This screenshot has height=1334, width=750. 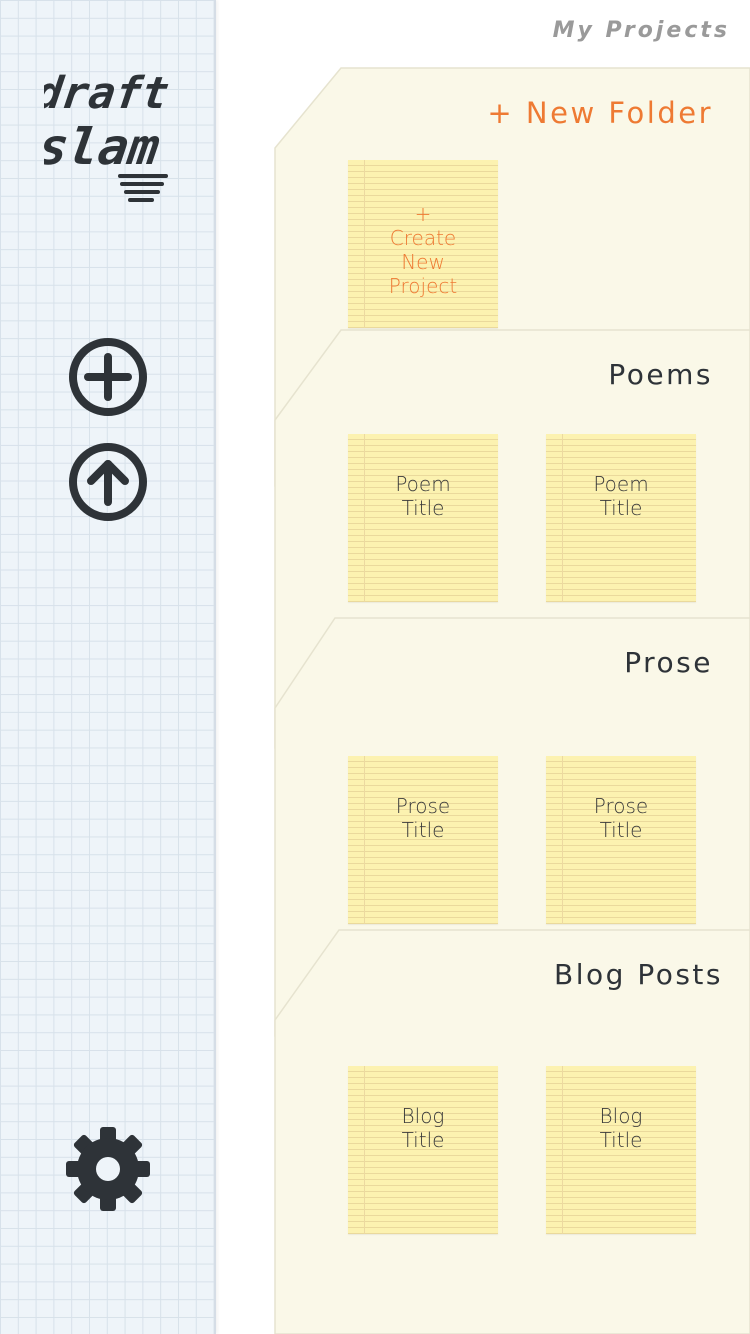 What do you see at coordinates (660, 374) in the screenshot?
I see `folder-title-poems: Poems` at bounding box center [660, 374].